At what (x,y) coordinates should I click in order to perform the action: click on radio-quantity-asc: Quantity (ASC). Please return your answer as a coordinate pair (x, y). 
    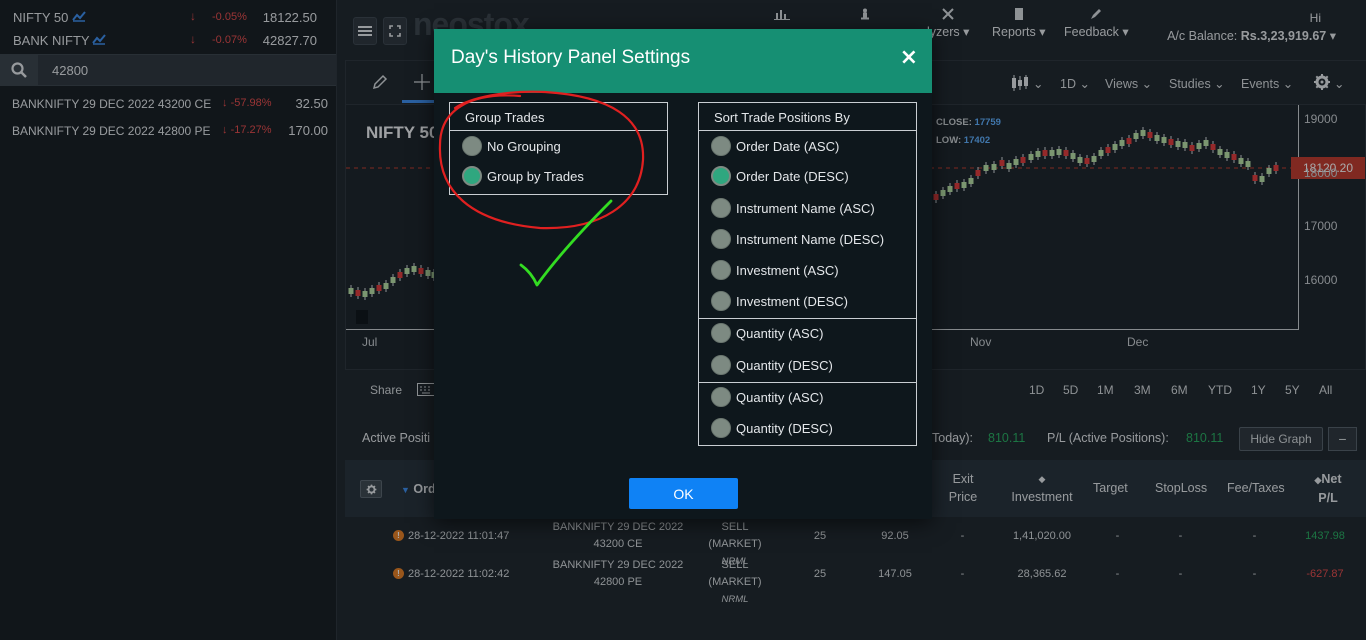
    Looking at the image, I should click on (767, 333).